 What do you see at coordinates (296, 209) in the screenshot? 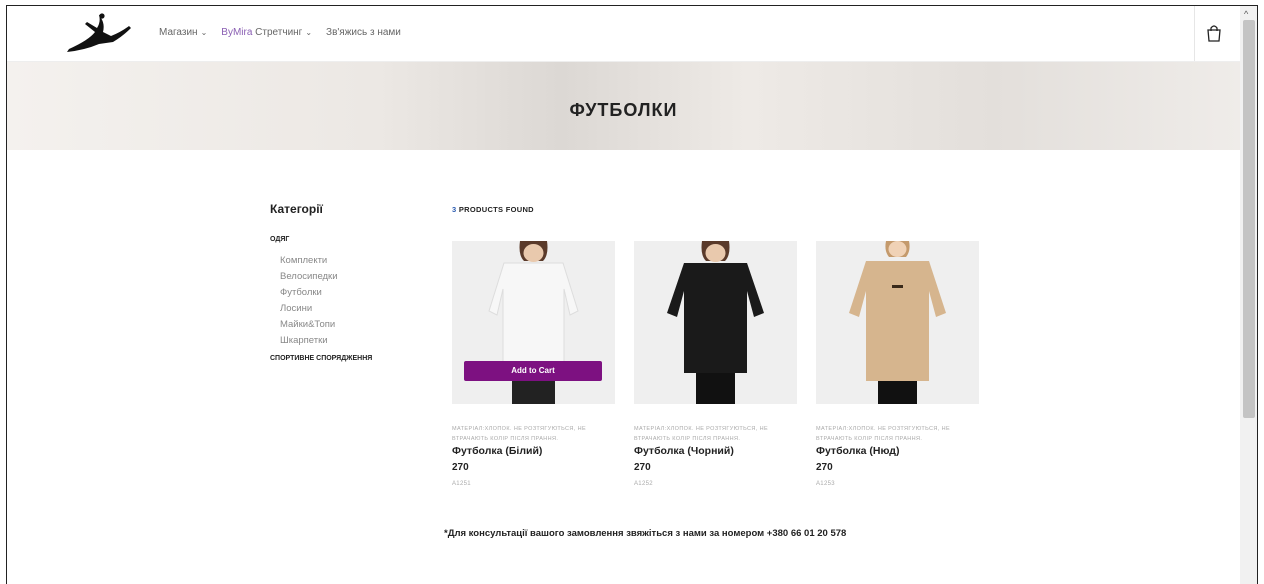
I see `categories-heading: Категорії` at bounding box center [296, 209].